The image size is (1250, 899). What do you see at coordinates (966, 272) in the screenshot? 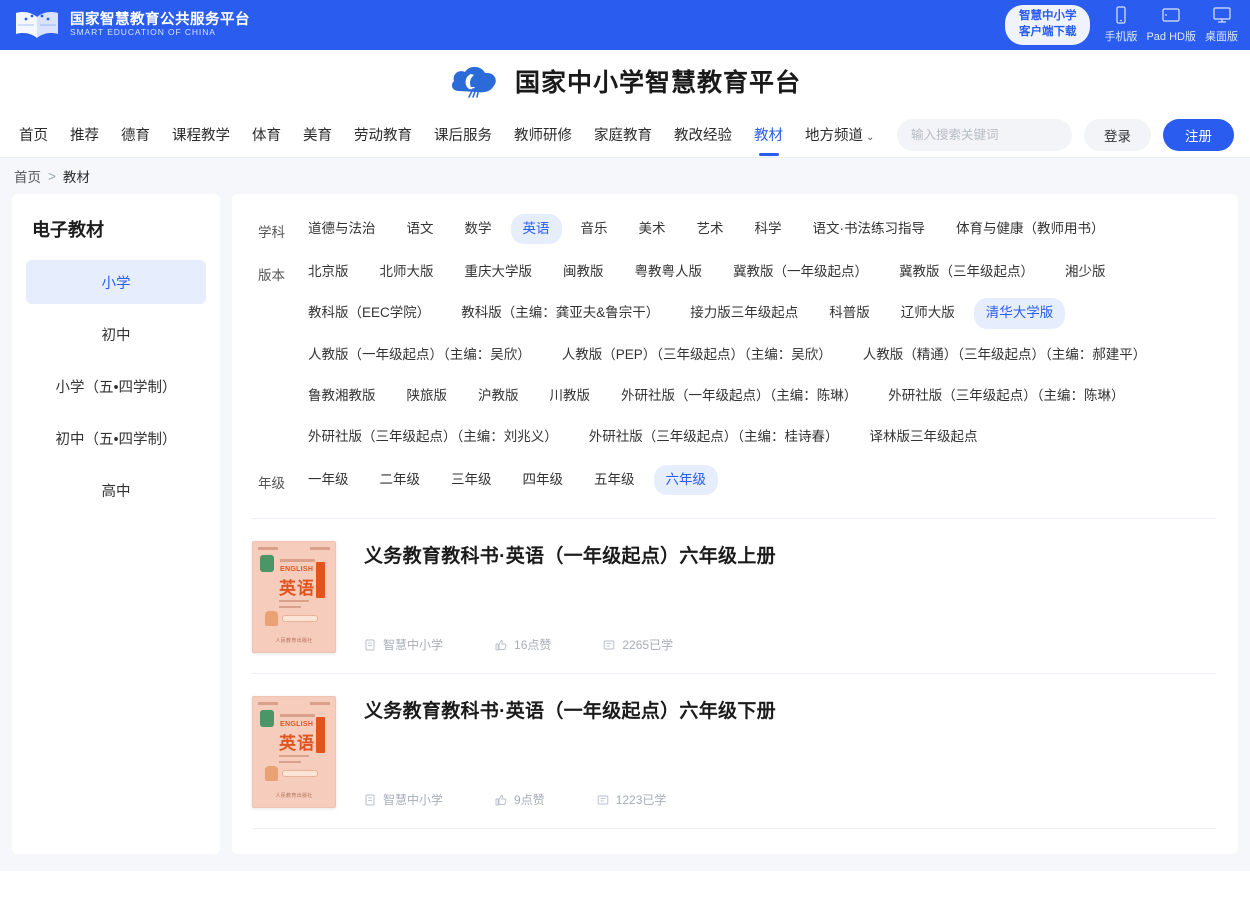
I see `chip-version-6: 冀教版（三年级起点）` at bounding box center [966, 272].